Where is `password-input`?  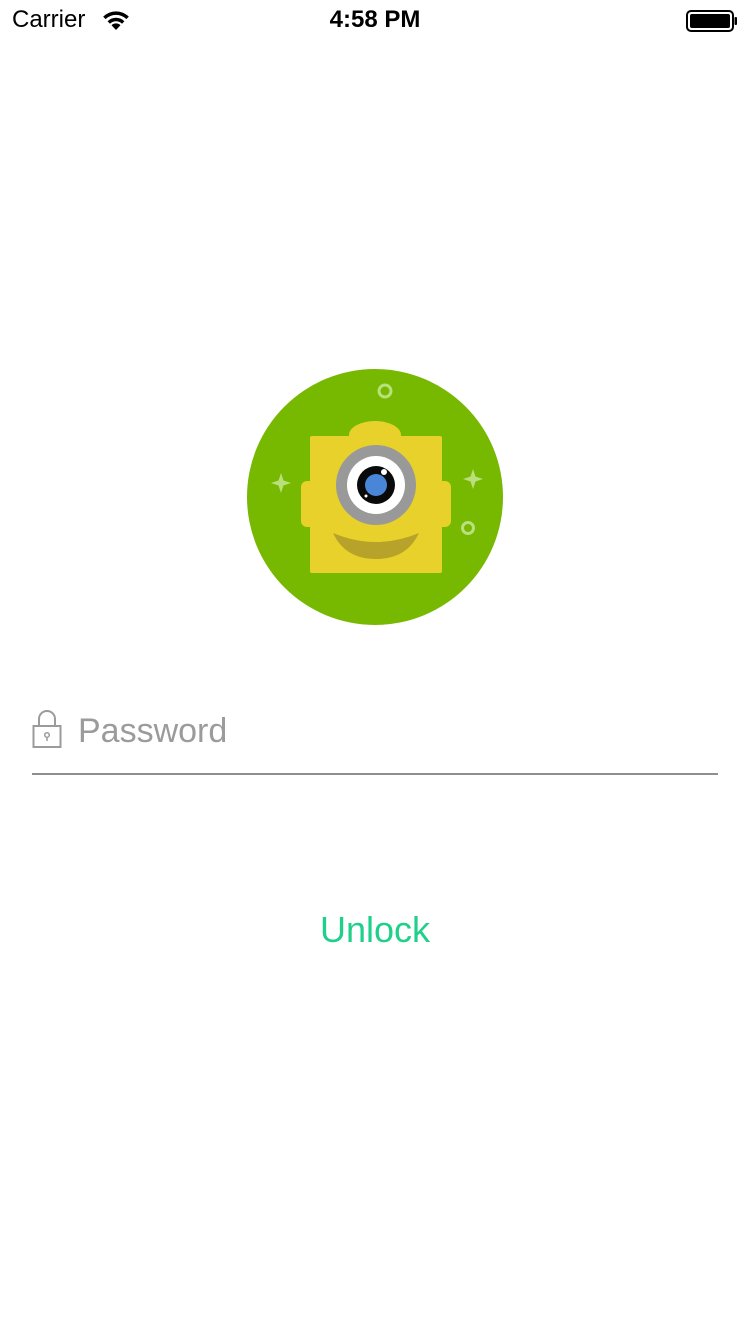
password-input is located at coordinates (393, 731).